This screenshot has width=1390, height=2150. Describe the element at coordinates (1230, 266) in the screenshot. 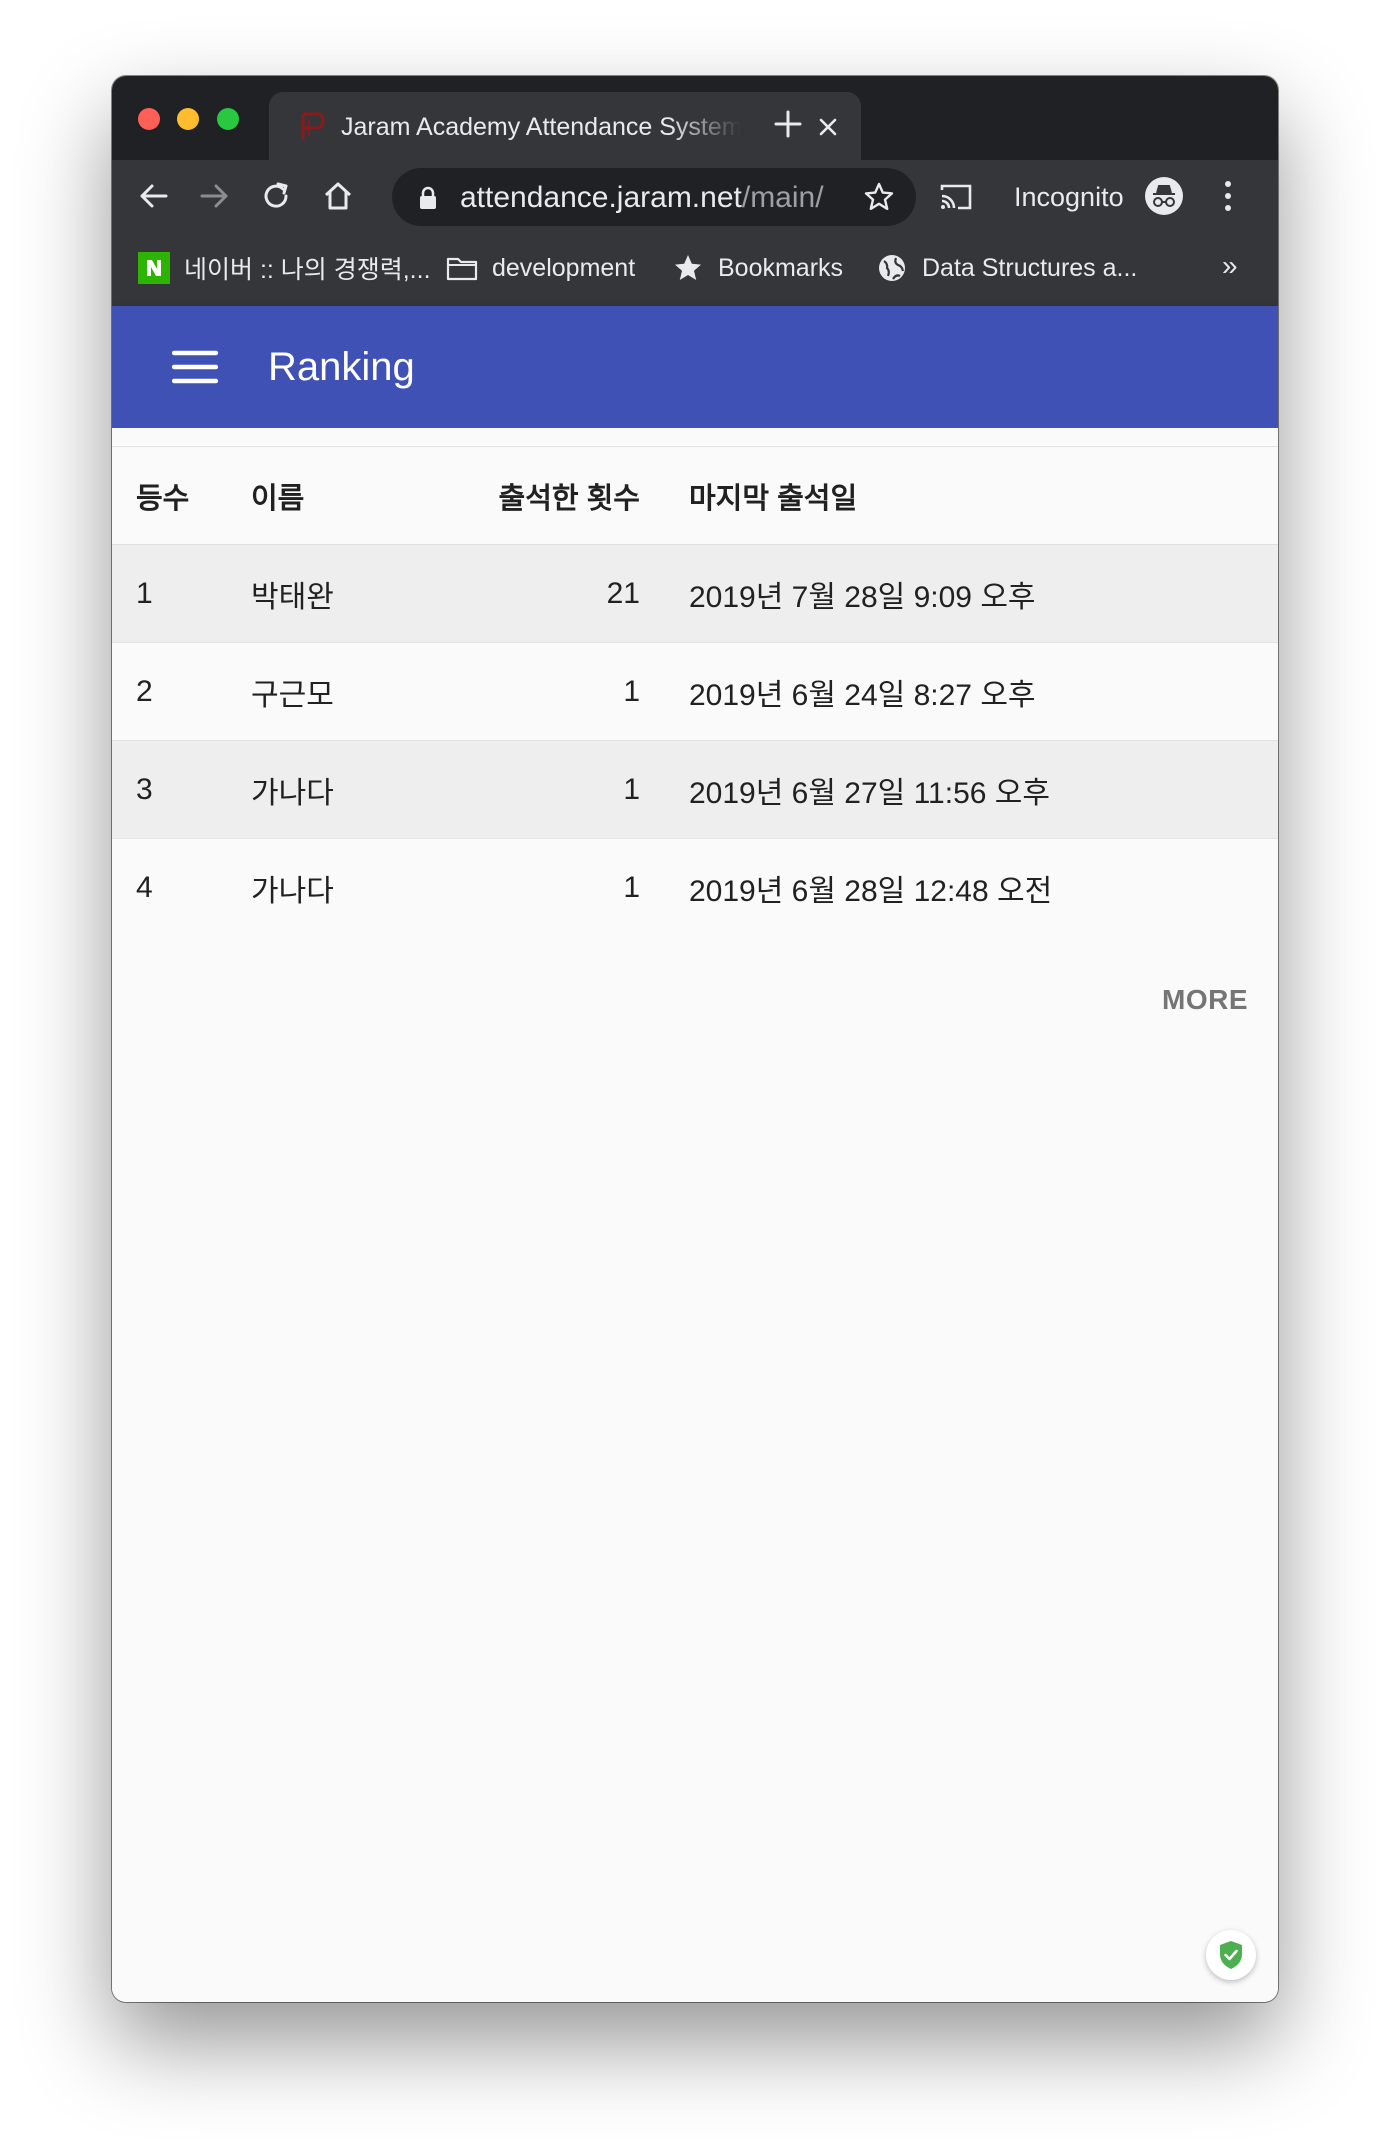

I see `bookmarks-overflow-chevron: »` at that location.